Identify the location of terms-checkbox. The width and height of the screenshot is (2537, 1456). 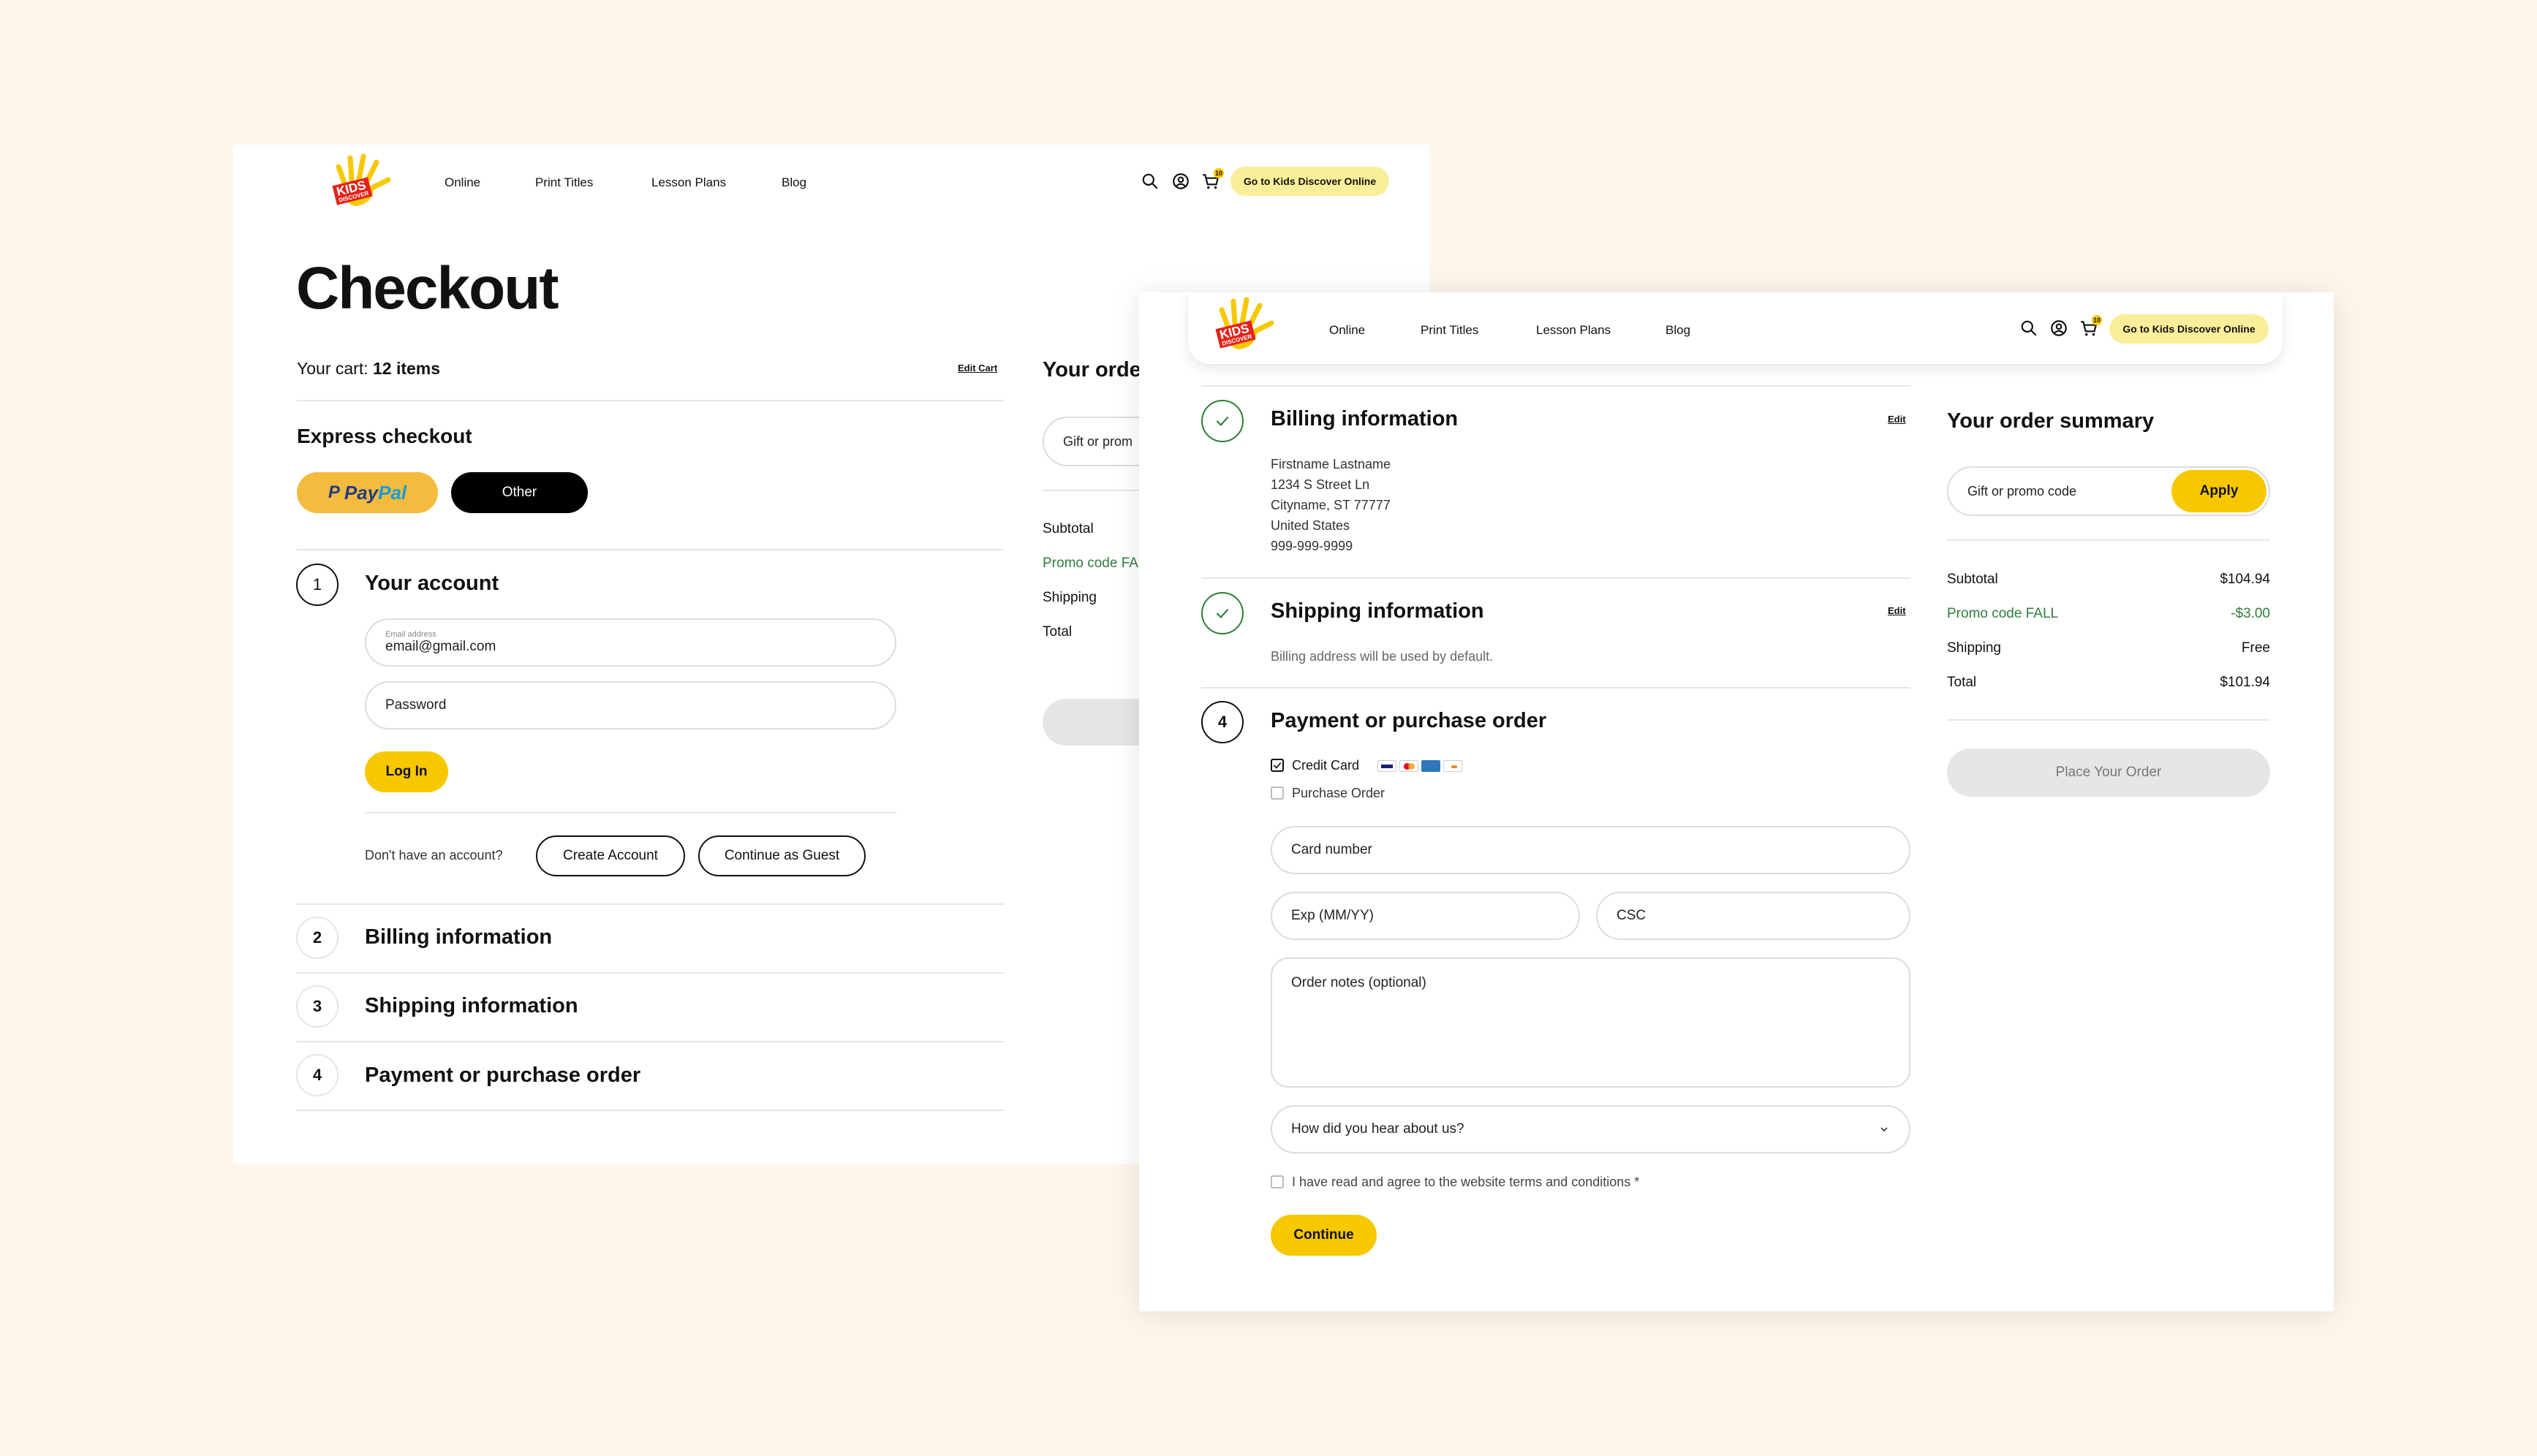
(1277, 1181).